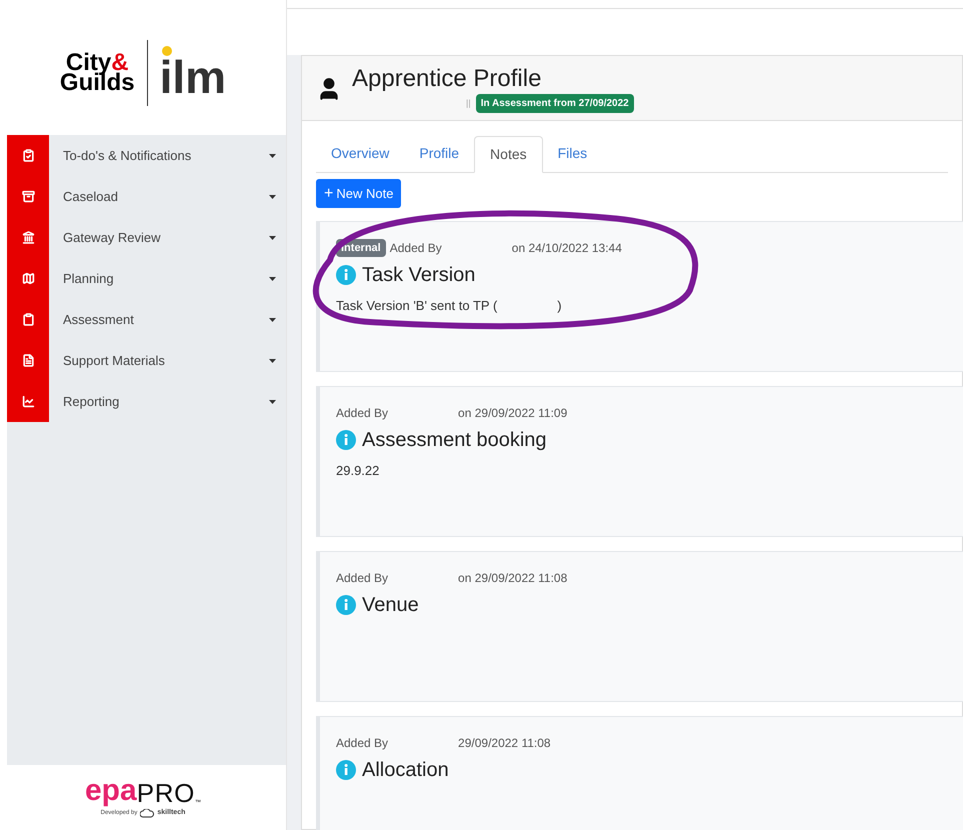 Image resolution: width=963 pixels, height=830 pixels. What do you see at coordinates (454, 440) in the screenshot?
I see `note-title: Assessment booking` at bounding box center [454, 440].